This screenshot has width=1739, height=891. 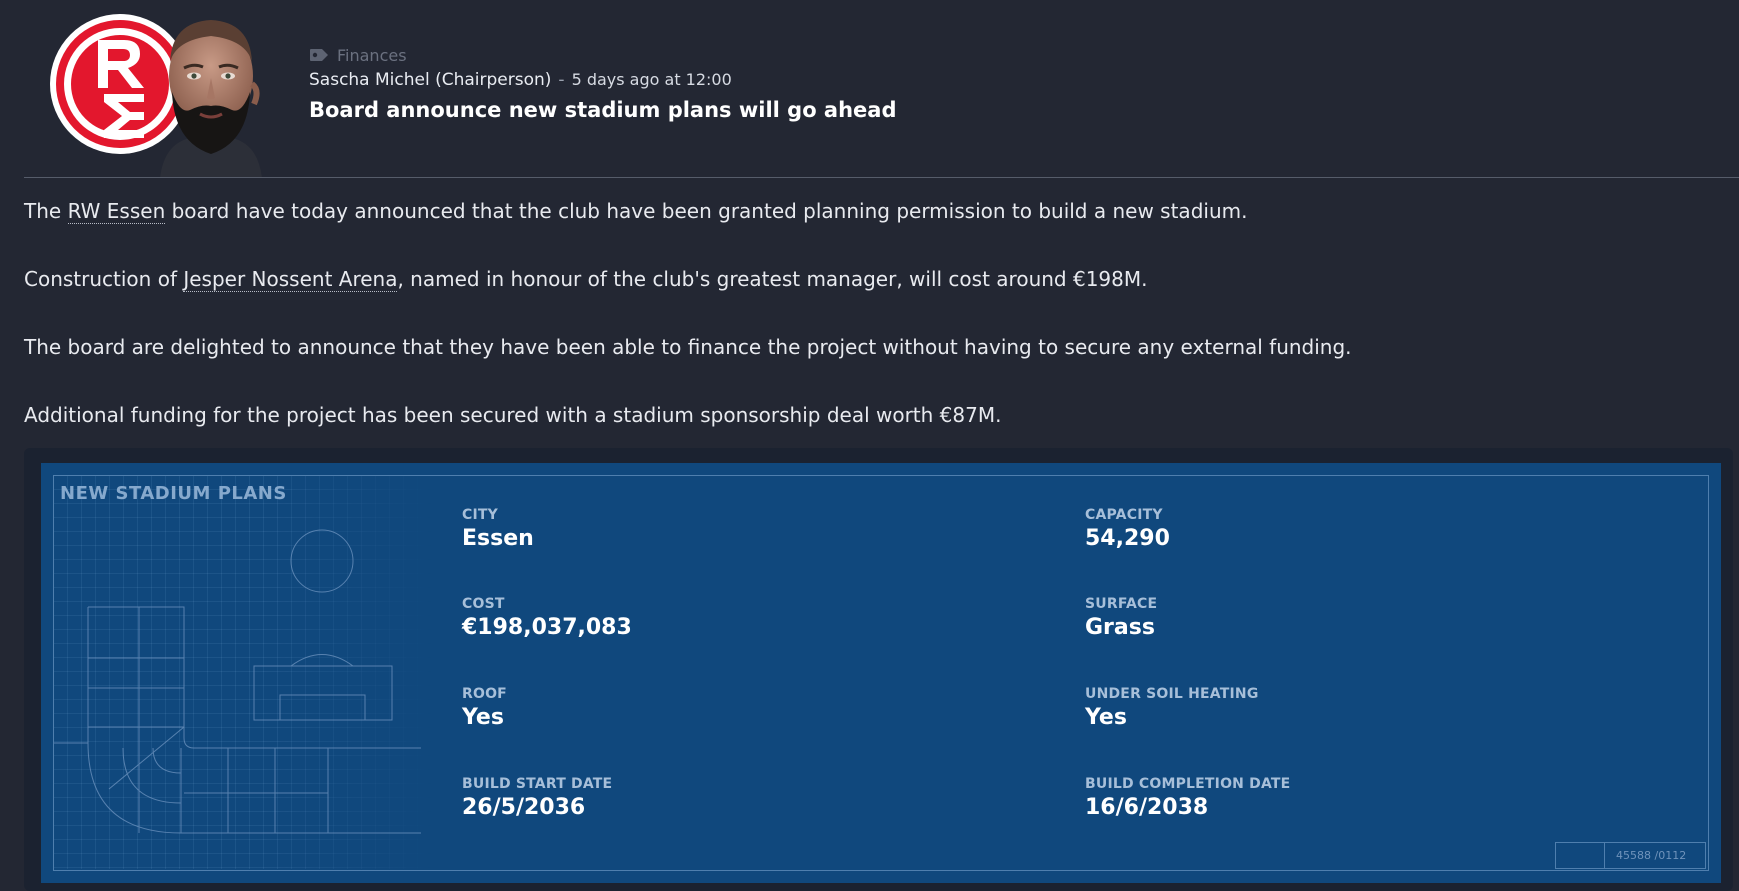 I want to click on start-date-label: BUILD START DATE, so click(x=537, y=784).